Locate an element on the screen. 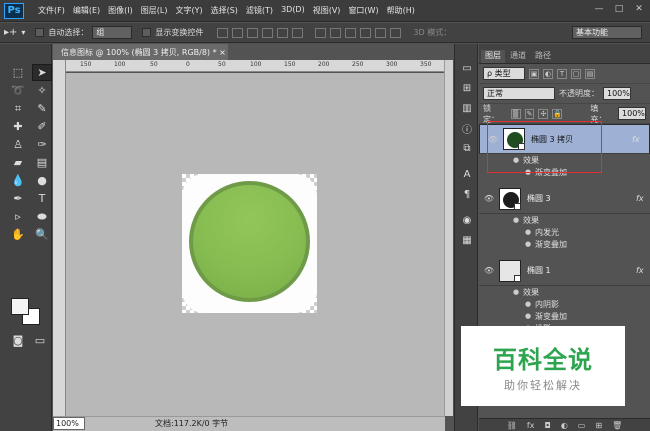  history-brush-tool-icon: ✑ is located at coordinates (42, 144).